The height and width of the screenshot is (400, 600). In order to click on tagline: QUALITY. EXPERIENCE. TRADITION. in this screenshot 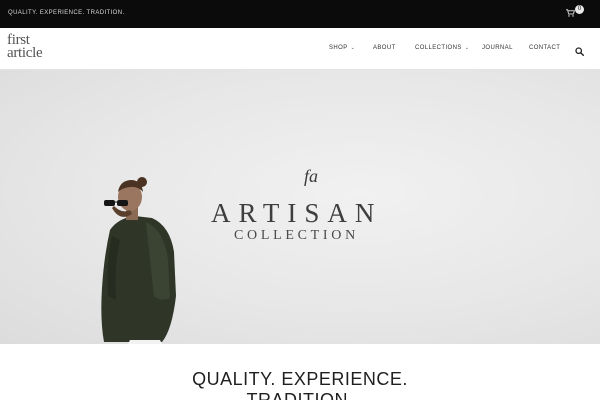, I will do `click(66, 13)`.